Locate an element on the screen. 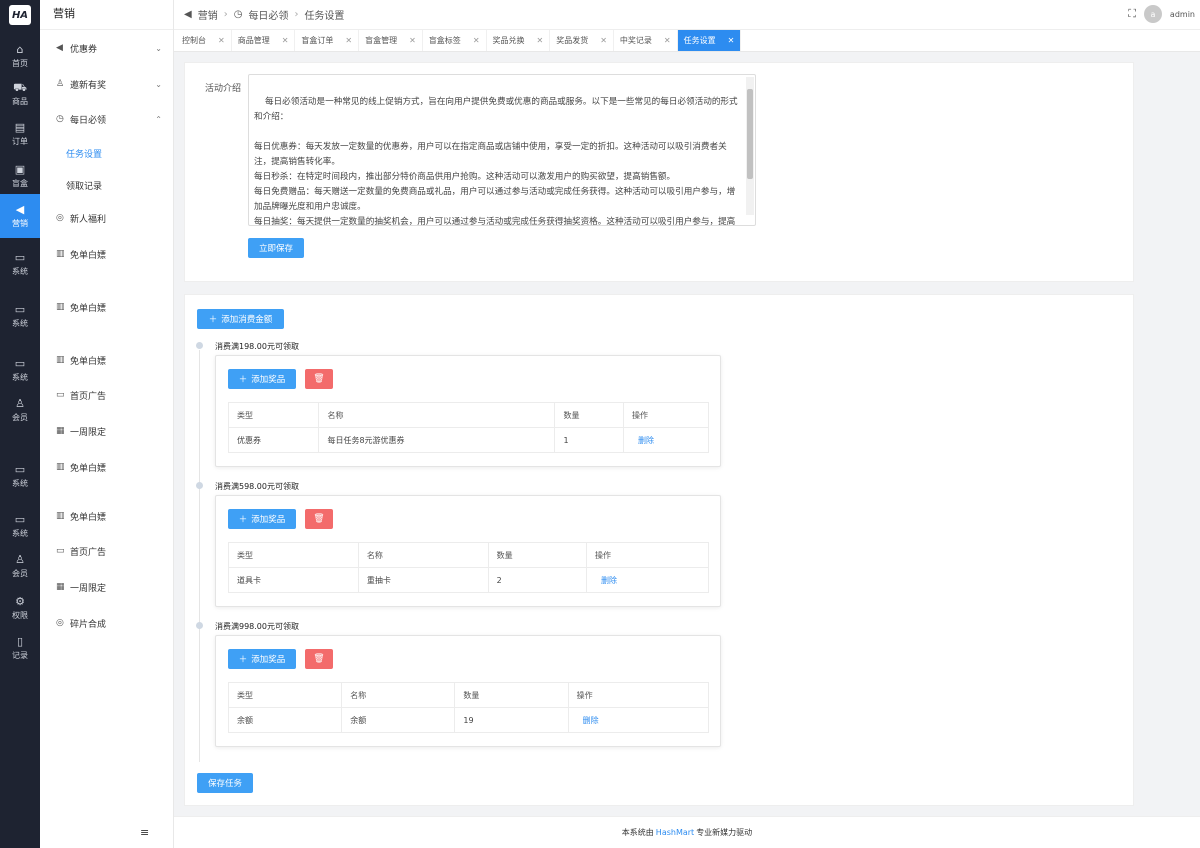 This screenshot has width=1200, height=848. submenu-item-fragment: ◎ 碎片合成 is located at coordinates (107, 623).